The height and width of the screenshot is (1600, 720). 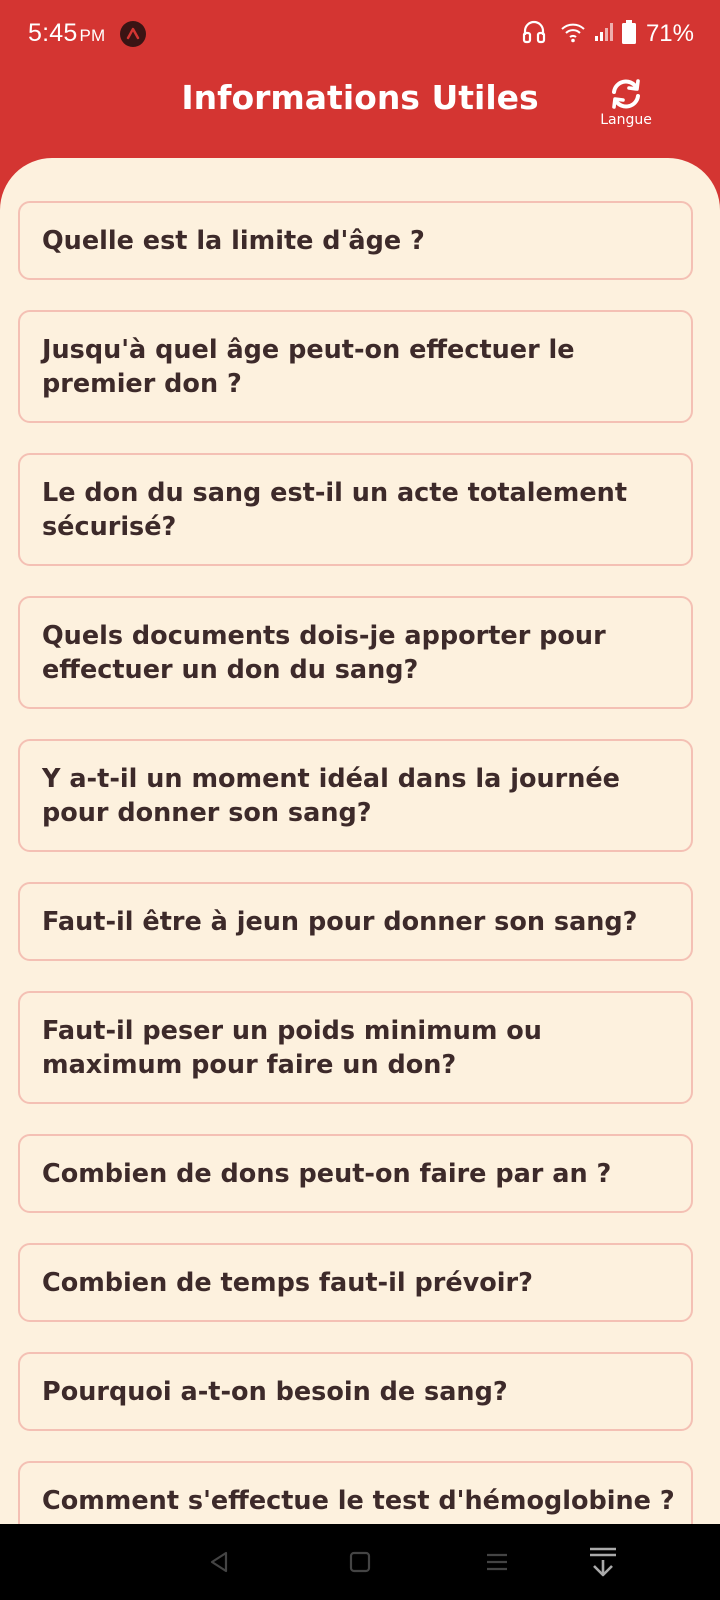 I want to click on faq-item: Pourquoi a-t-on besoin de sang?, so click(x=355, y=1391).